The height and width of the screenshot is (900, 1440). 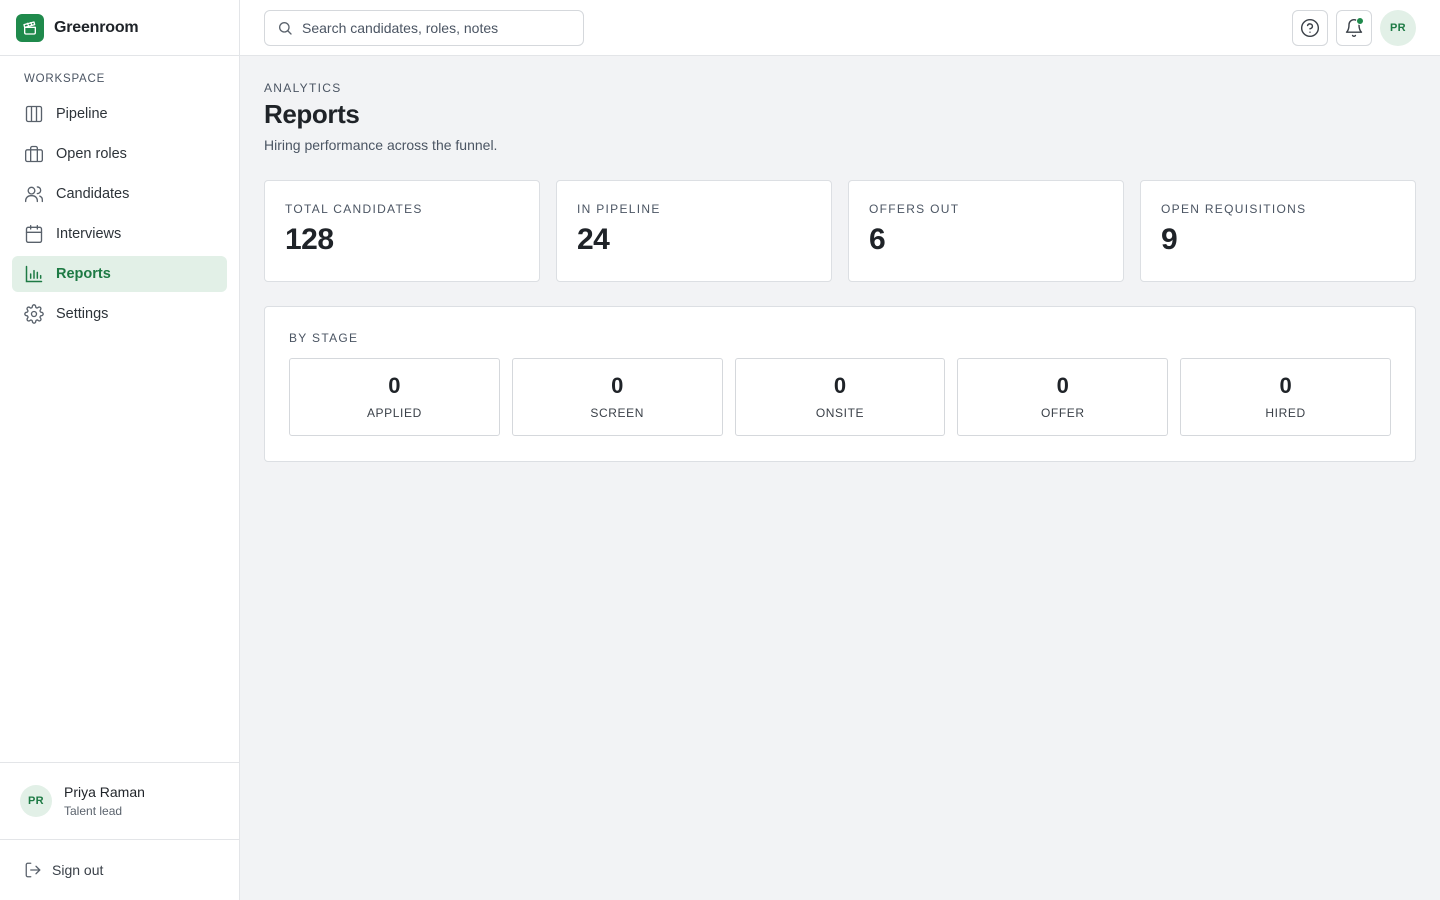 I want to click on clapperboard-icon, so click(x=30, y=27).